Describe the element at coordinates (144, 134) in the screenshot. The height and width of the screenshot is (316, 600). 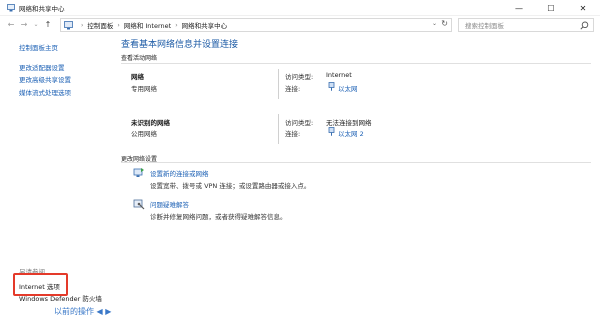
I see `network-profile: 公用网络` at that location.